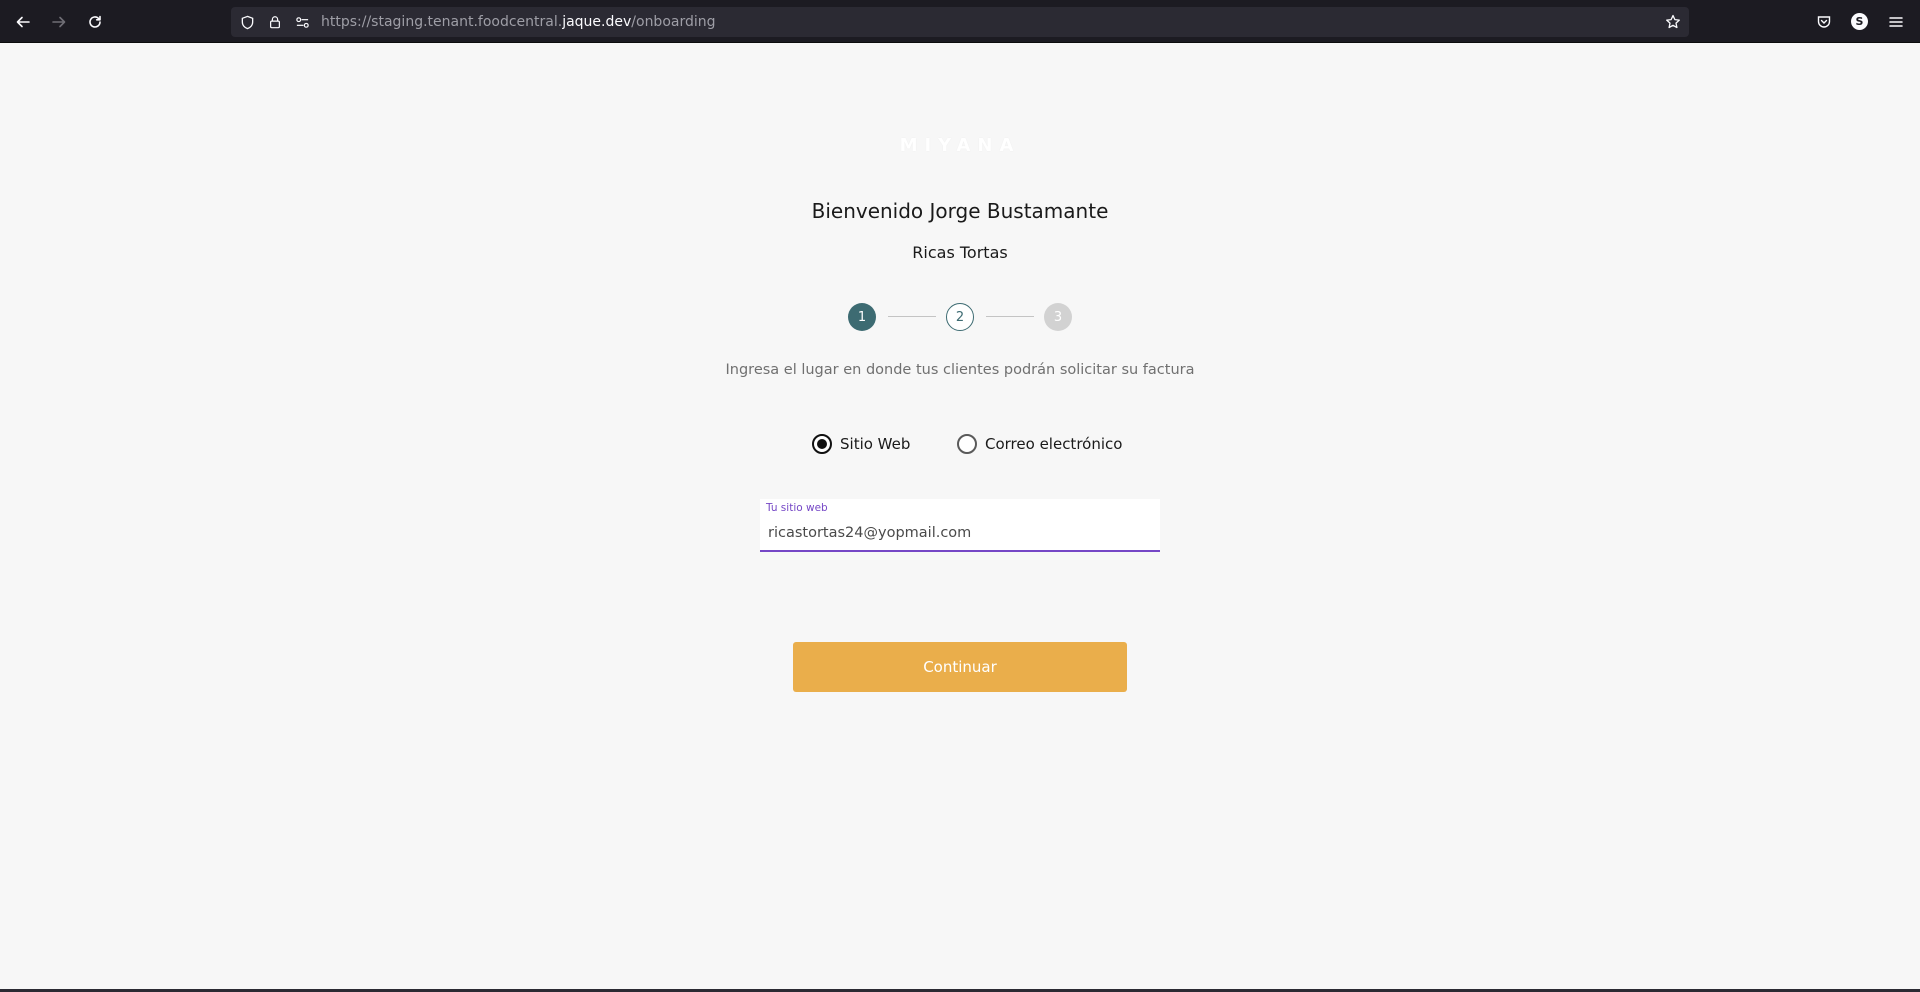 This screenshot has width=1920, height=992. I want to click on radio-checked-icon, so click(822, 444).